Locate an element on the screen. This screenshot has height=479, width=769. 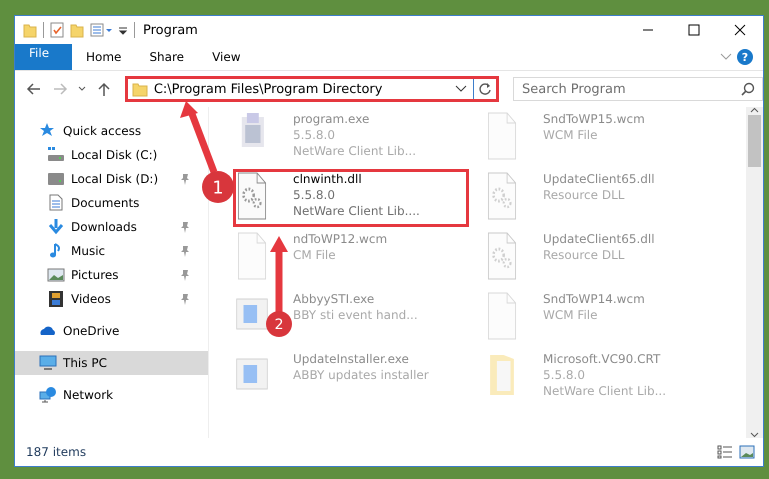
new-folder-icon is located at coordinates (77, 30).